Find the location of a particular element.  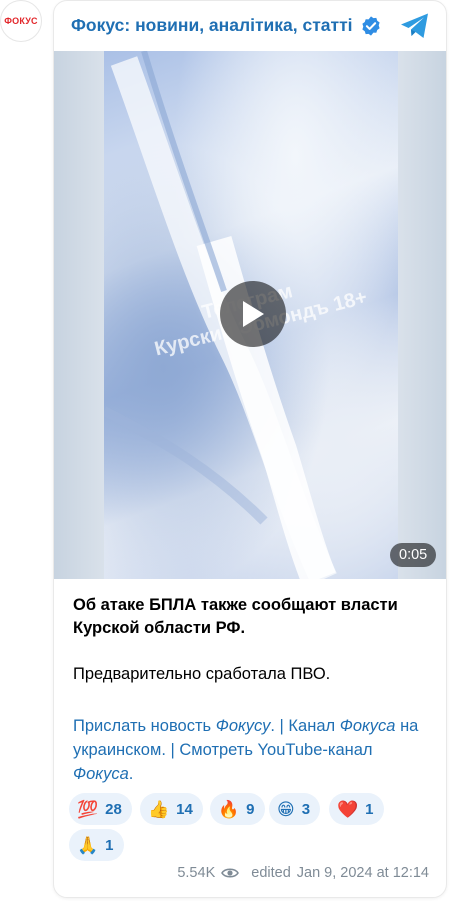

avatar-logo-text: ФОКУС is located at coordinates (21, 21).